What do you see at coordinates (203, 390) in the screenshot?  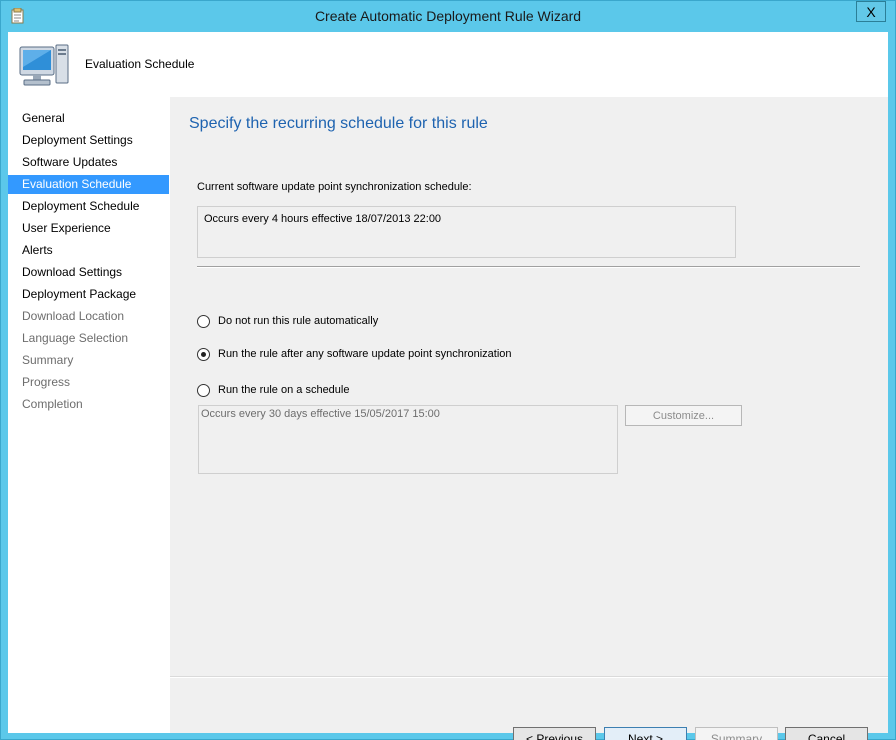 I see `radio-run-on-schedule` at bounding box center [203, 390].